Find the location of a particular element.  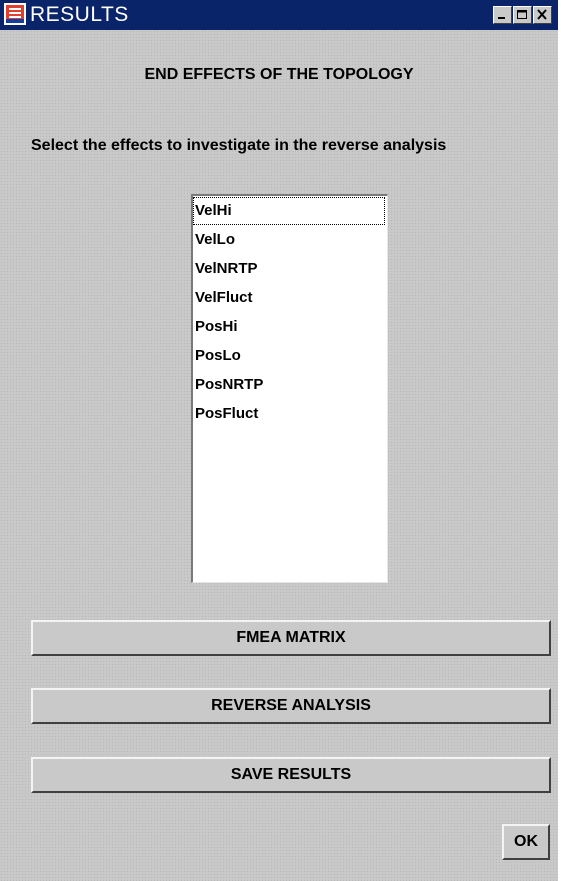

maximize-button is located at coordinates (522, 15).